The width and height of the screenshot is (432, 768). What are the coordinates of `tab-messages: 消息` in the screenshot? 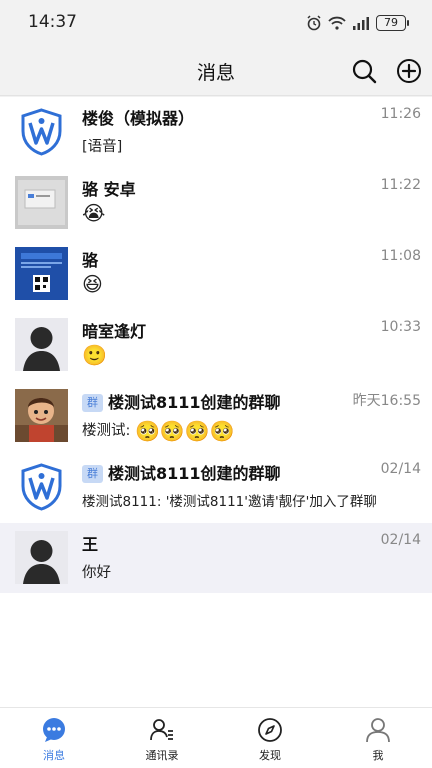 It's located at (54, 738).